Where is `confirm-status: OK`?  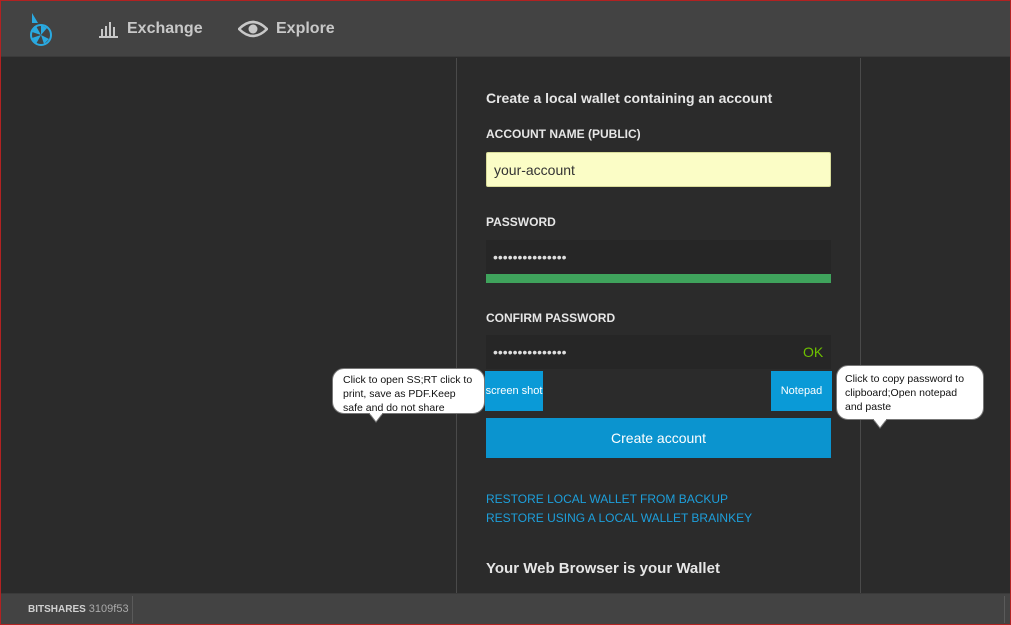
confirm-status: OK is located at coordinates (813, 352).